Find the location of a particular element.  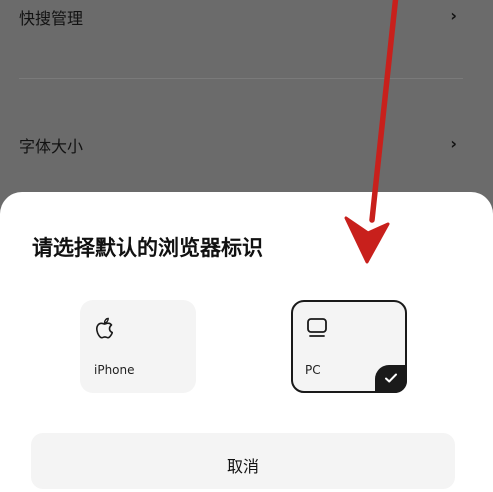

apple-icon is located at coordinates (105, 330).